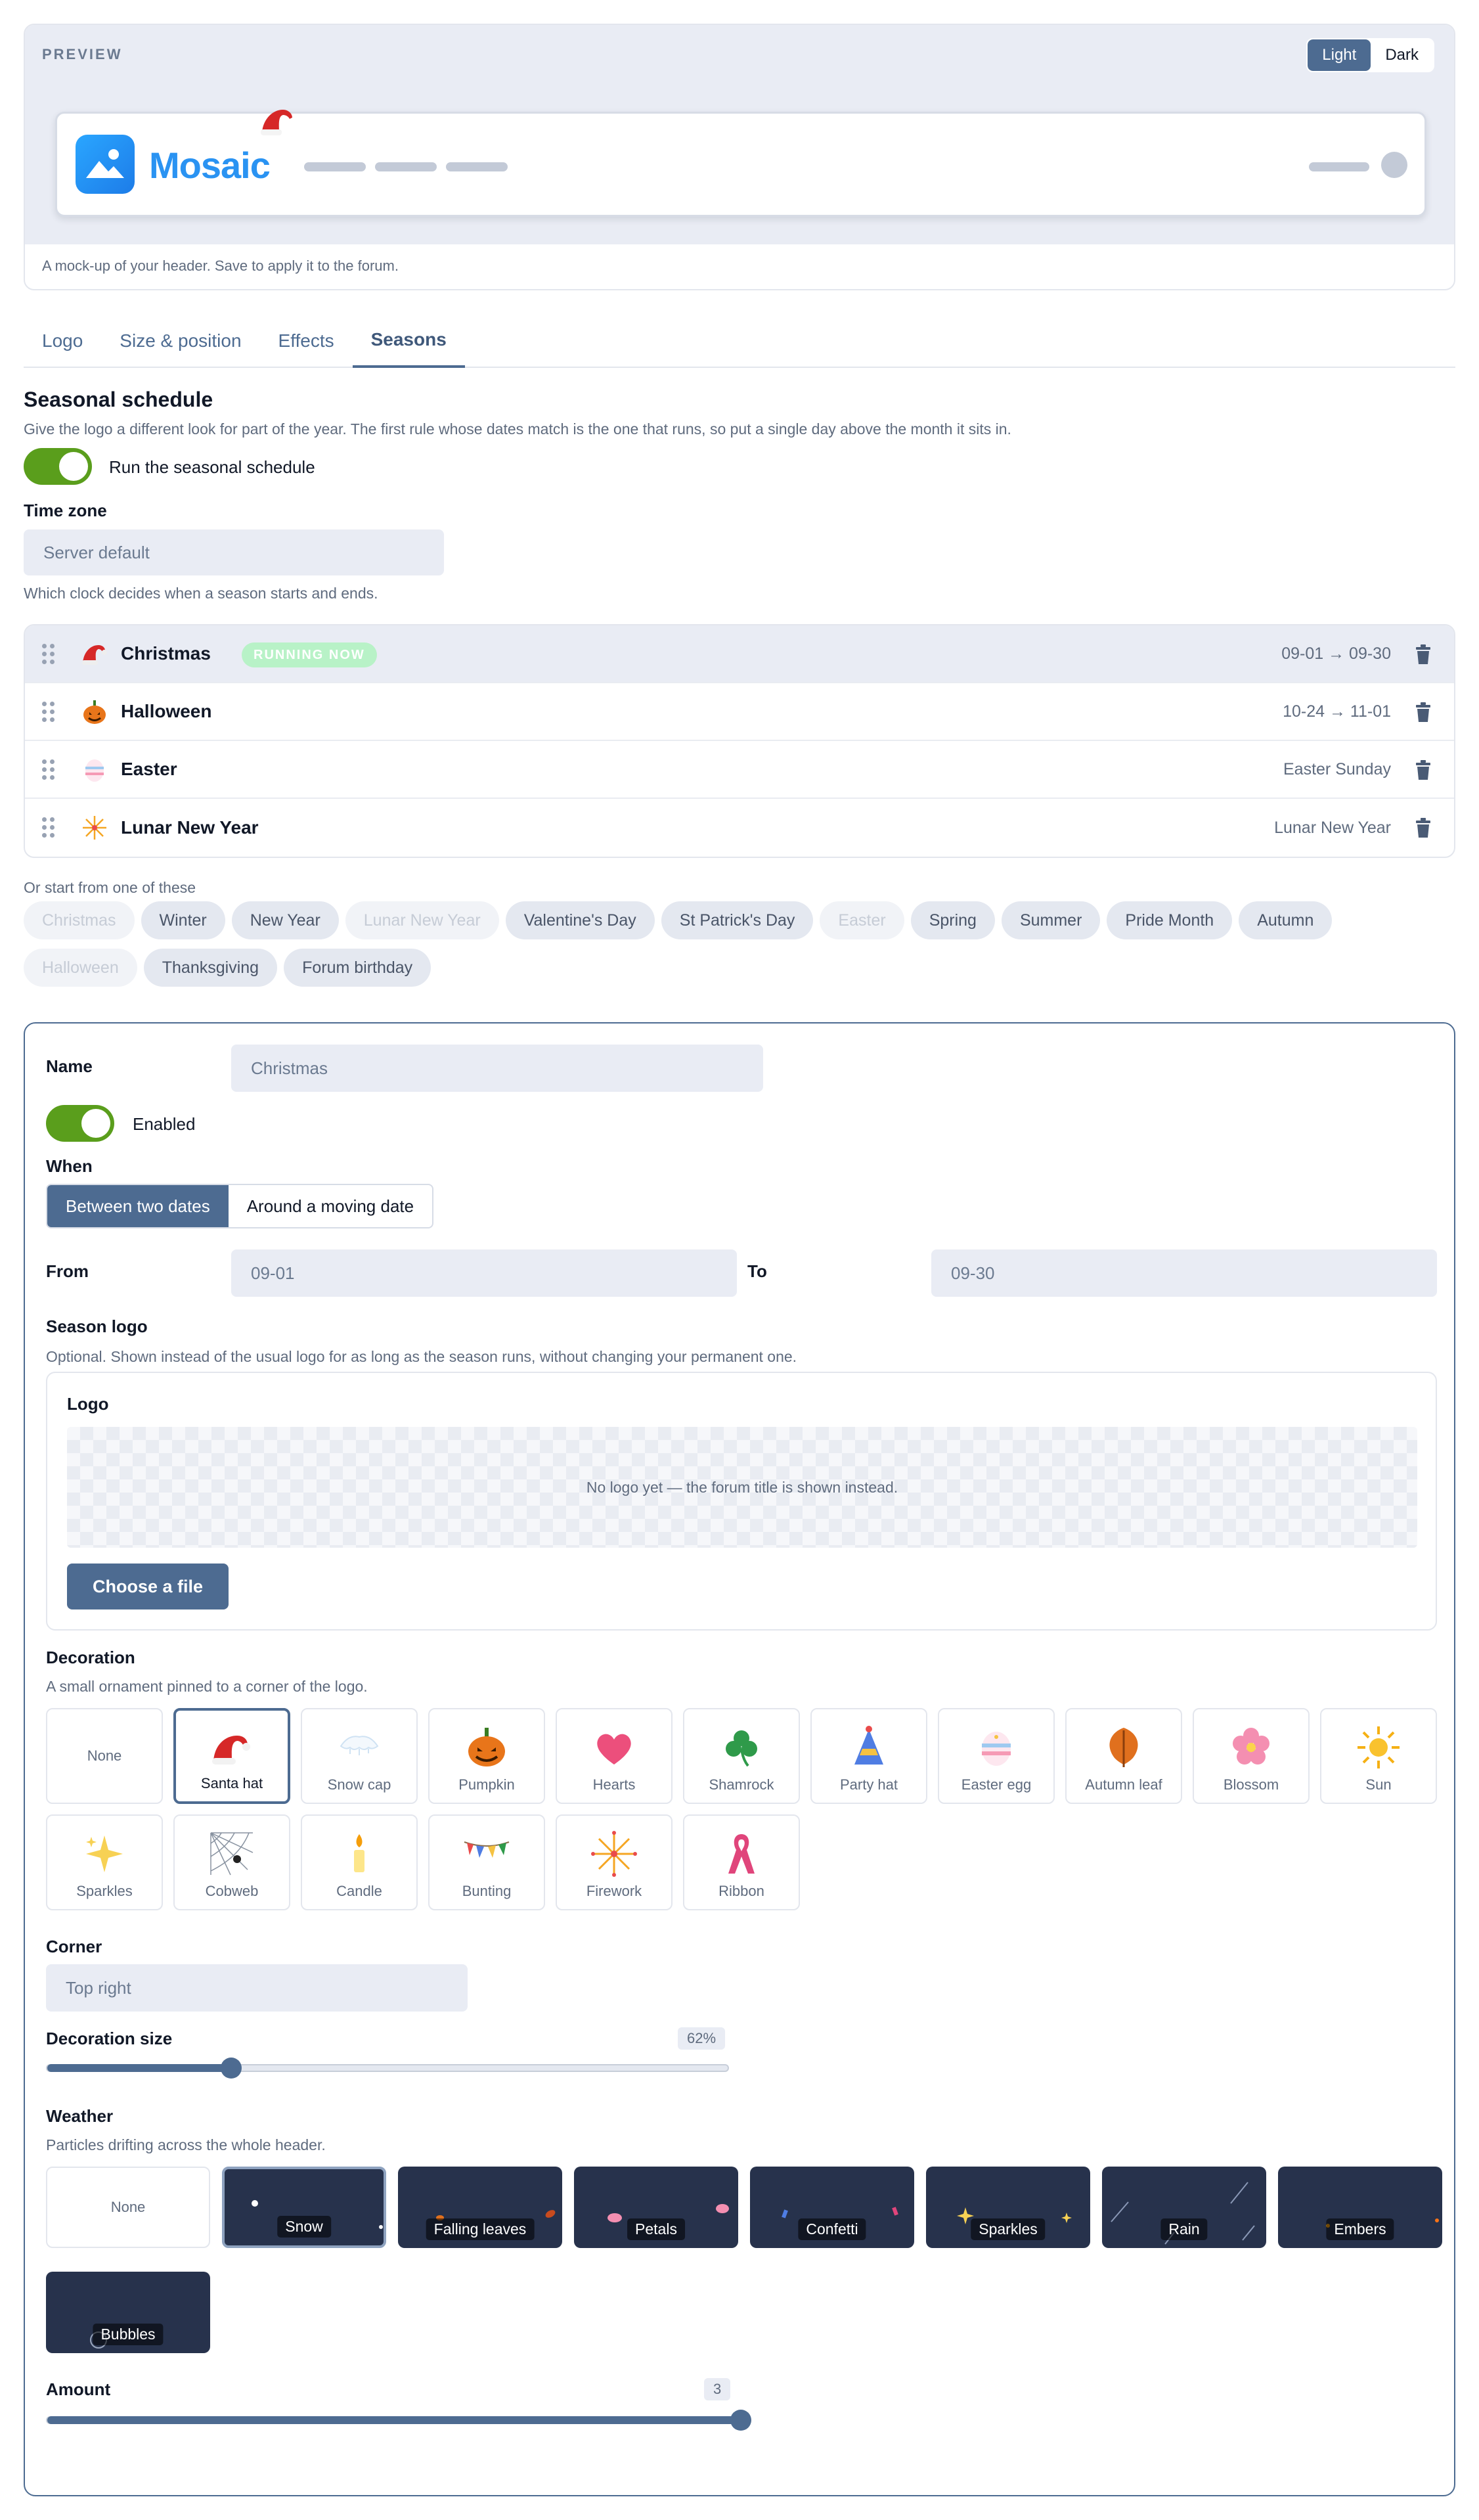  Describe the element at coordinates (80, 968) in the screenshot. I see `preset-chip: Halloween` at that location.